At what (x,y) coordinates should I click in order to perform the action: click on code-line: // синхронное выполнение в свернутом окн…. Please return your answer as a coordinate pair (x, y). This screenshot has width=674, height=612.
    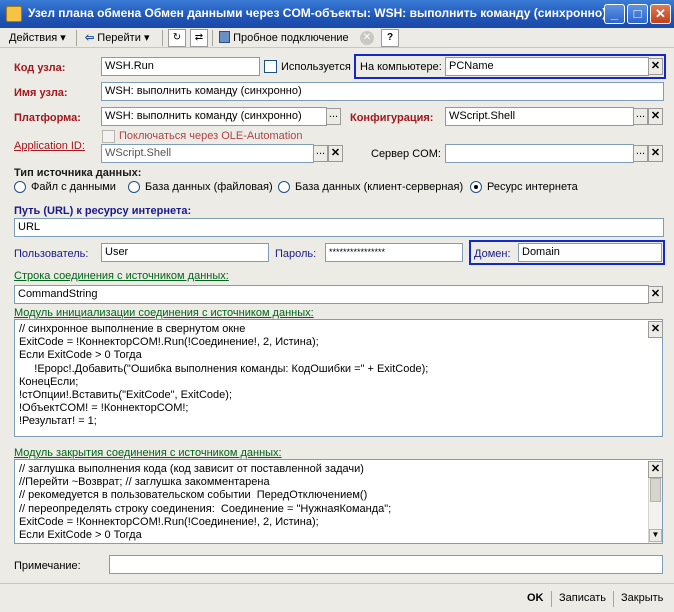
    Looking at the image, I should click on (132, 329).